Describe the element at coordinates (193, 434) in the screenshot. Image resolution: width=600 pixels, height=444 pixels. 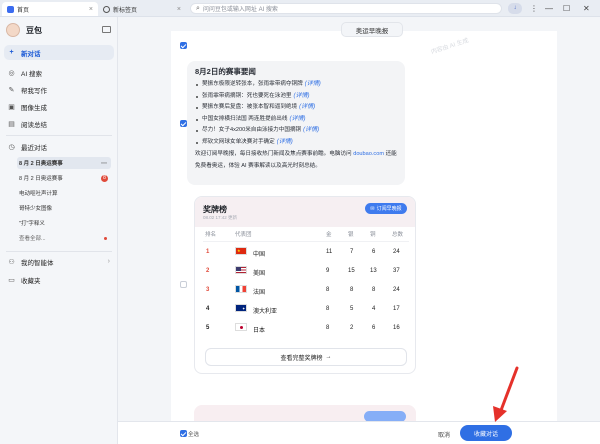
I see `select-all-label: 全选` at that location.